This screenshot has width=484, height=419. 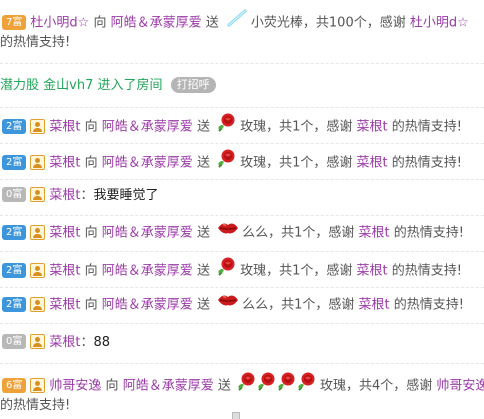 I want to click on thank-name: 帅哥安逸, so click(x=460, y=386).